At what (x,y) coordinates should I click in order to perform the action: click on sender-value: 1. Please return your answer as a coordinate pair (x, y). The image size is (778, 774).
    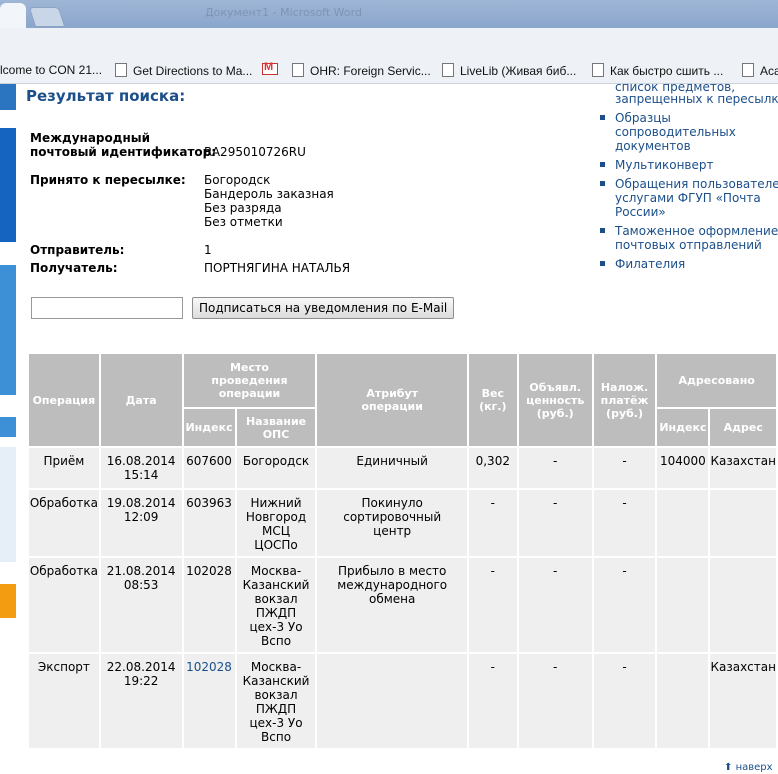
    Looking at the image, I should click on (208, 250).